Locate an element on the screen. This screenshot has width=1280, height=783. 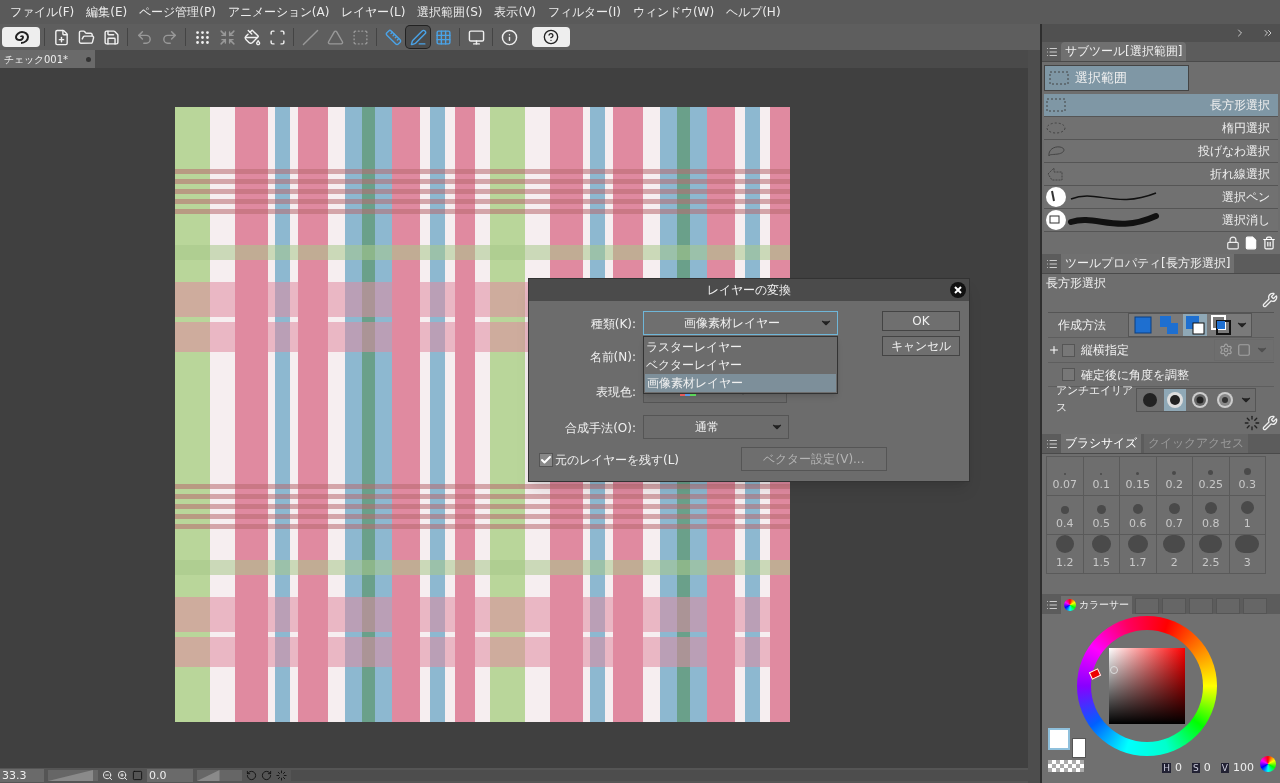
name-label: 名前(N): is located at coordinates (612, 357).